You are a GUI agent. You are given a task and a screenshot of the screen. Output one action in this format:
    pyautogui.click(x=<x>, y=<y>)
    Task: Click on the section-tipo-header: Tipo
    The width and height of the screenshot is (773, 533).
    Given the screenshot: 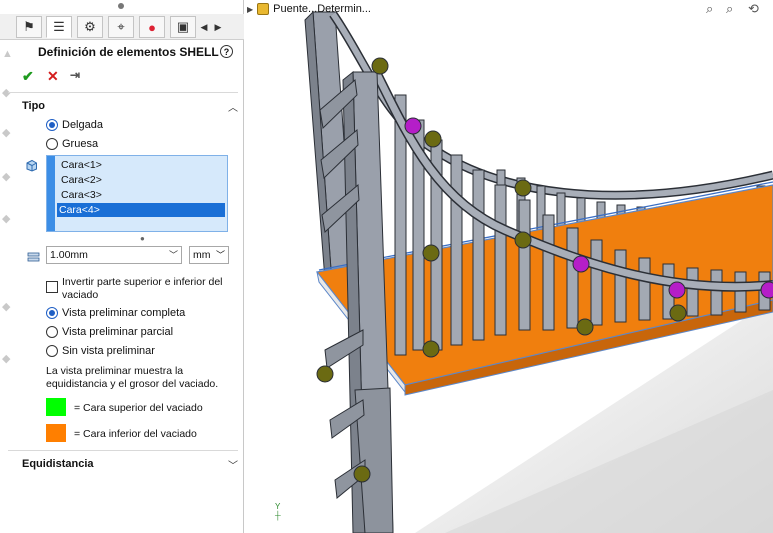 What is the action you would take?
    pyautogui.click(x=33, y=106)
    